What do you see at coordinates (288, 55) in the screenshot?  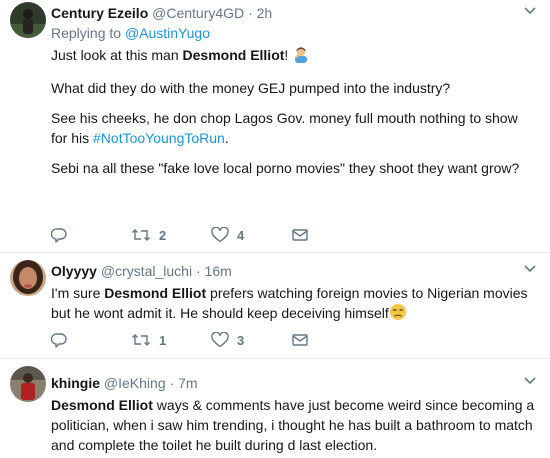 I see `text-fragment: !` at bounding box center [288, 55].